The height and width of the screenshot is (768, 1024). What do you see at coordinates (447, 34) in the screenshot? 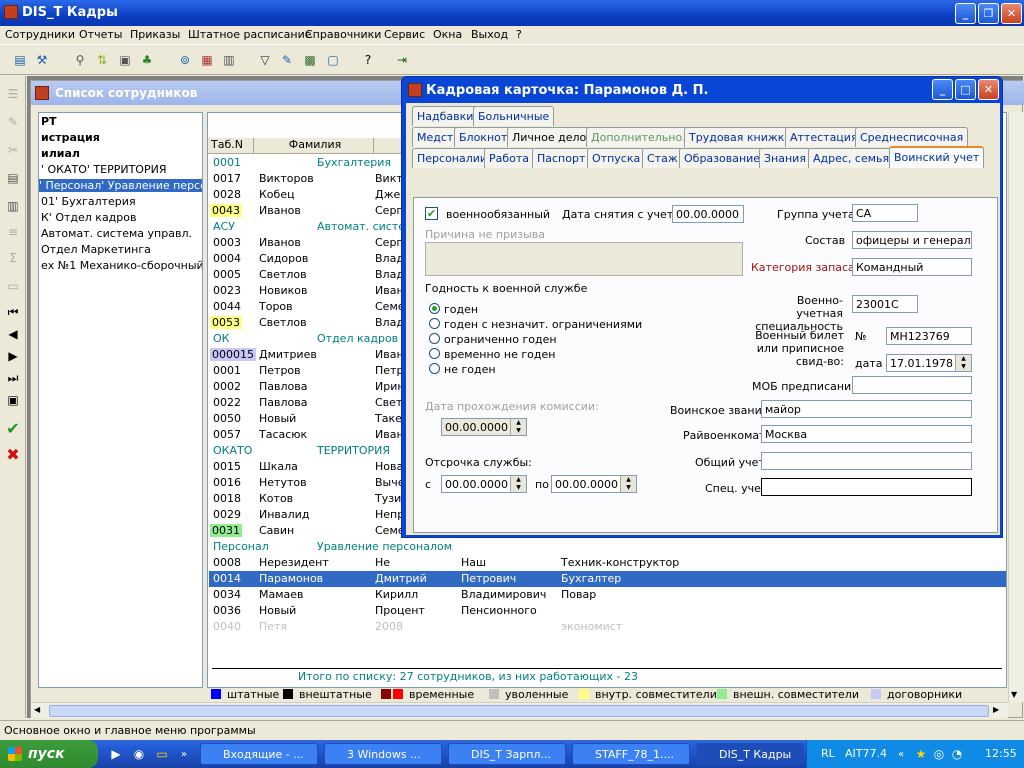
I see `menu-windows: Окна` at bounding box center [447, 34].